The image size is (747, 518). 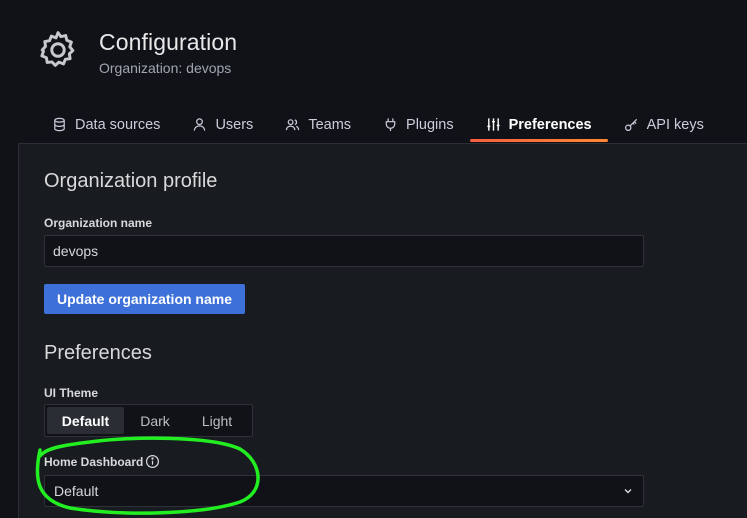 What do you see at coordinates (155, 420) in the screenshot?
I see `theme-option-dark: Dark` at bounding box center [155, 420].